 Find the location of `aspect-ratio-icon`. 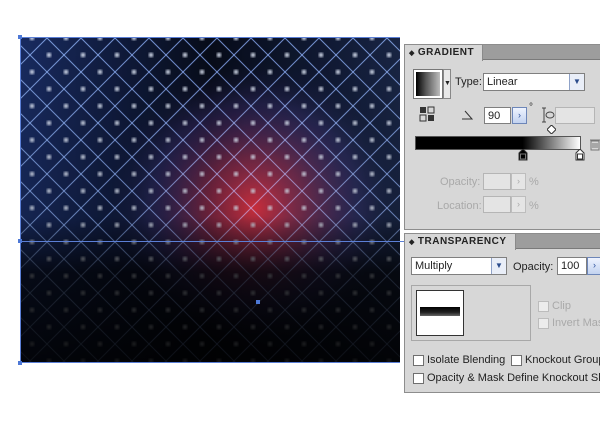

aspect-ratio-icon is located at coordinates (548, 115).